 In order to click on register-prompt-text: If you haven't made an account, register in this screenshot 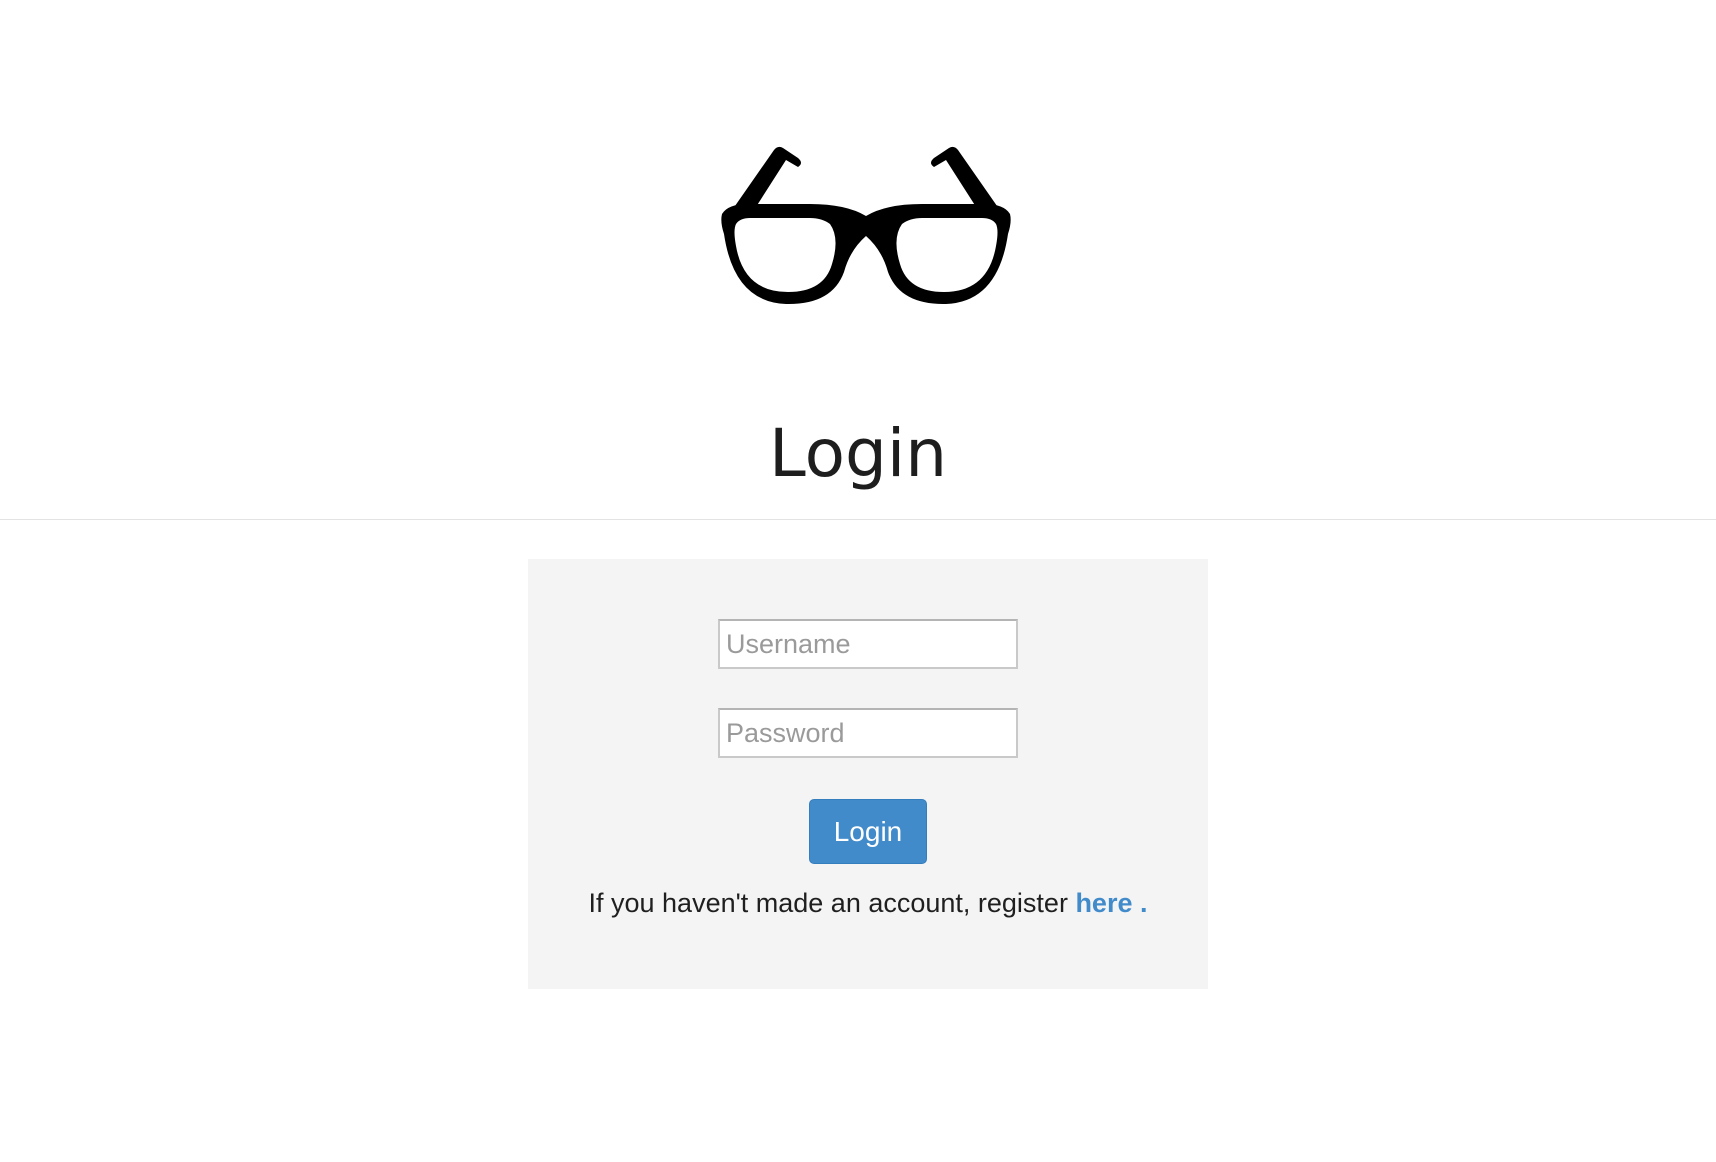, I will do `click(832, 903)`.